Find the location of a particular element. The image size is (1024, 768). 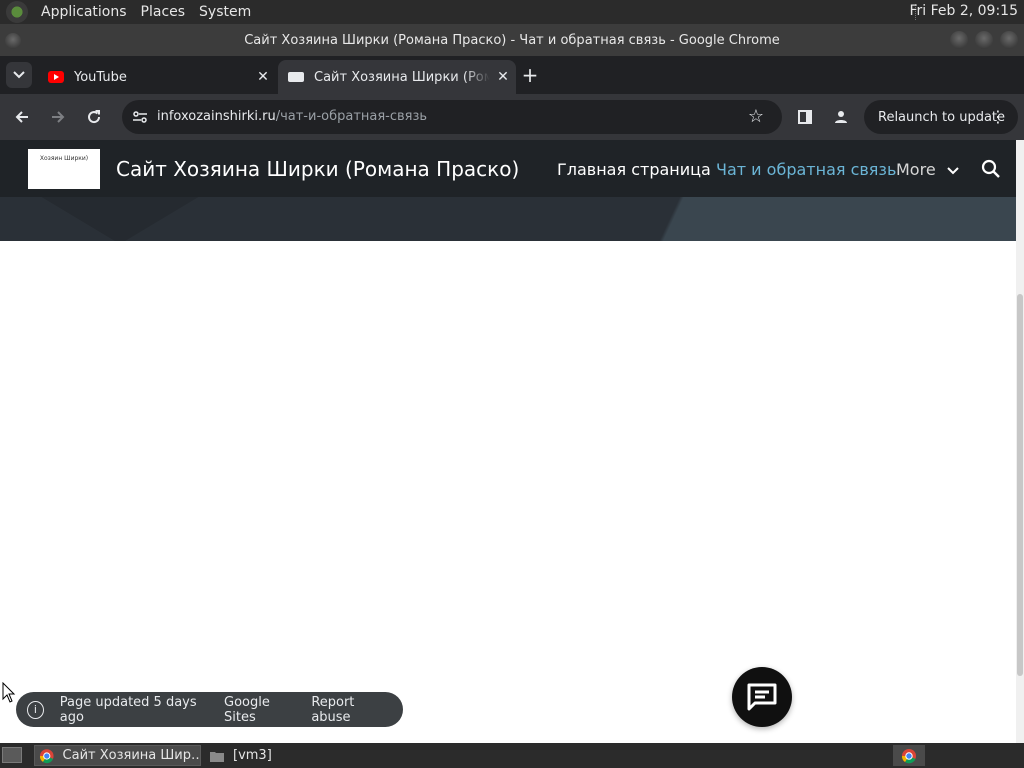

tab-title: Сайт Хозяина Ширки (Романа Праско) is located at coordinates (402, 77).